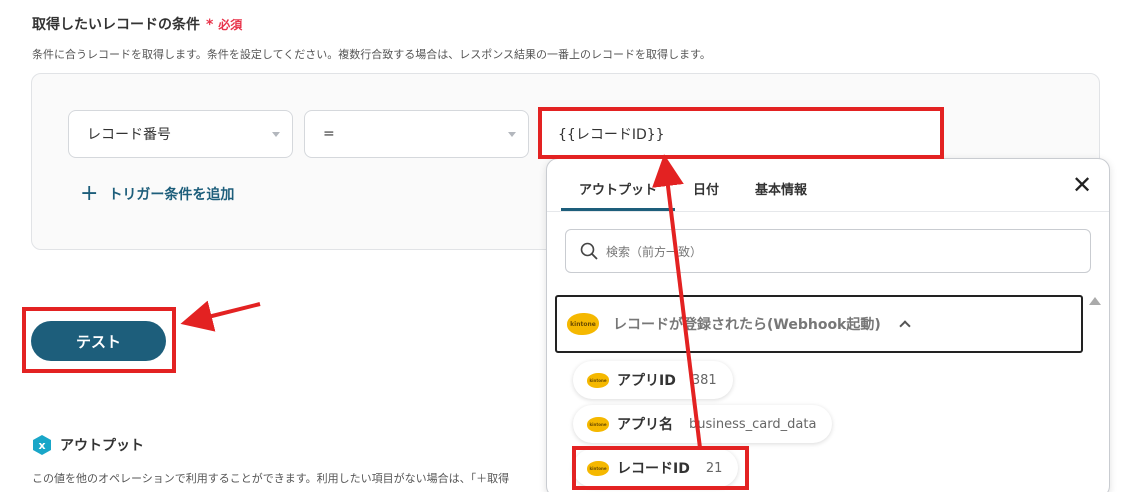  Describe the element at coordinates (180, 134) in the screenshot. I see `field-select: レコード番号` at that location.